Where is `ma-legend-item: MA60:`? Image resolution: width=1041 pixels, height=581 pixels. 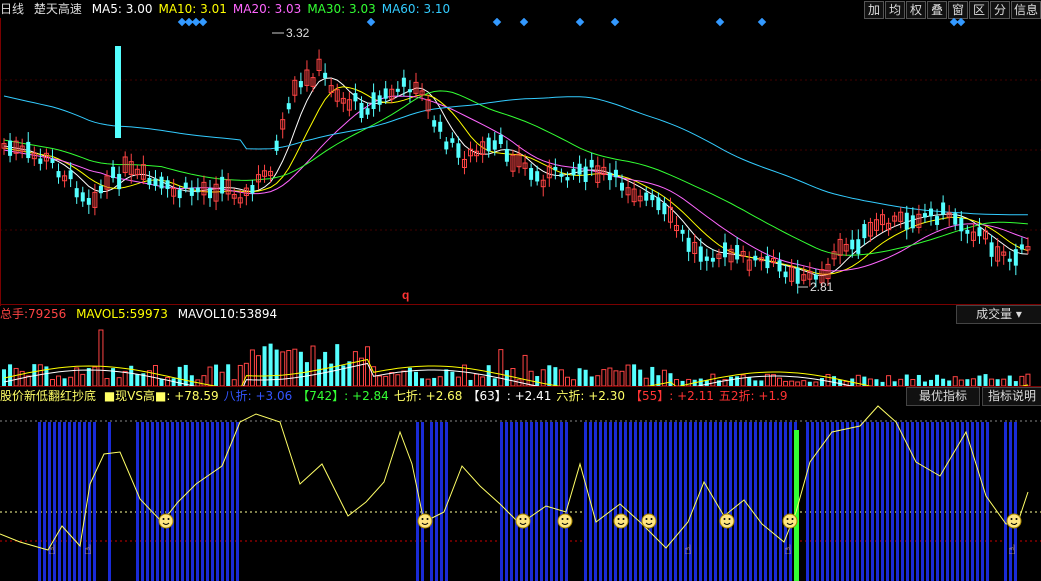 ma-legend-item: MA60: is located at coordinates (402, 9).